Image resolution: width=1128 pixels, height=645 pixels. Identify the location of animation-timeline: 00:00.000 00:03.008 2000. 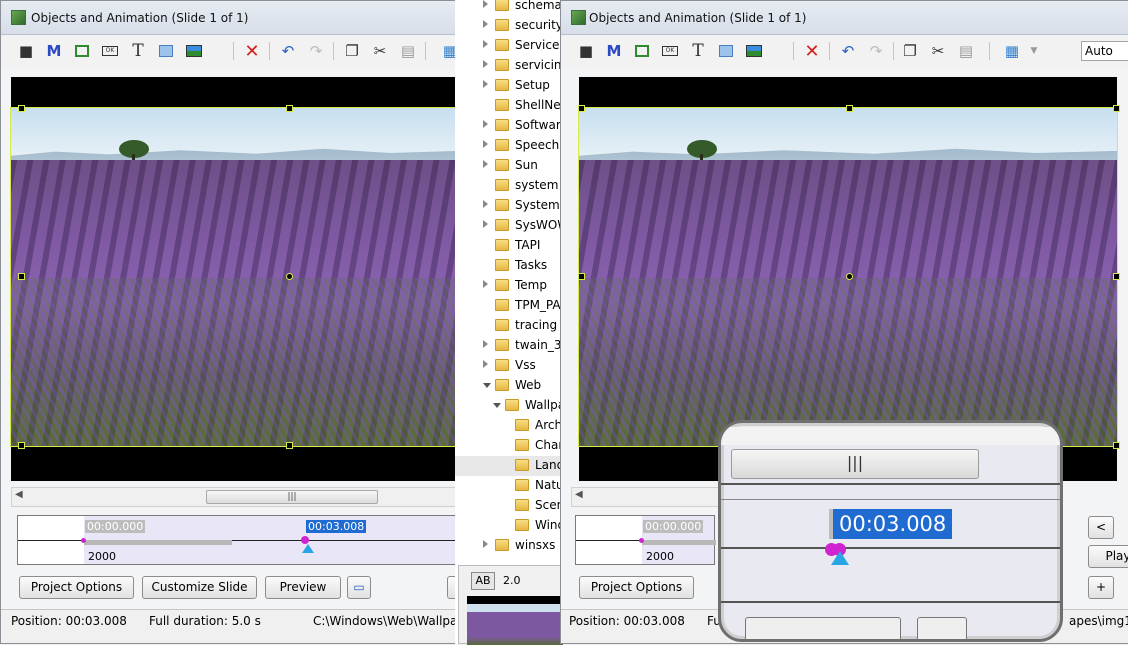
(236, 540).